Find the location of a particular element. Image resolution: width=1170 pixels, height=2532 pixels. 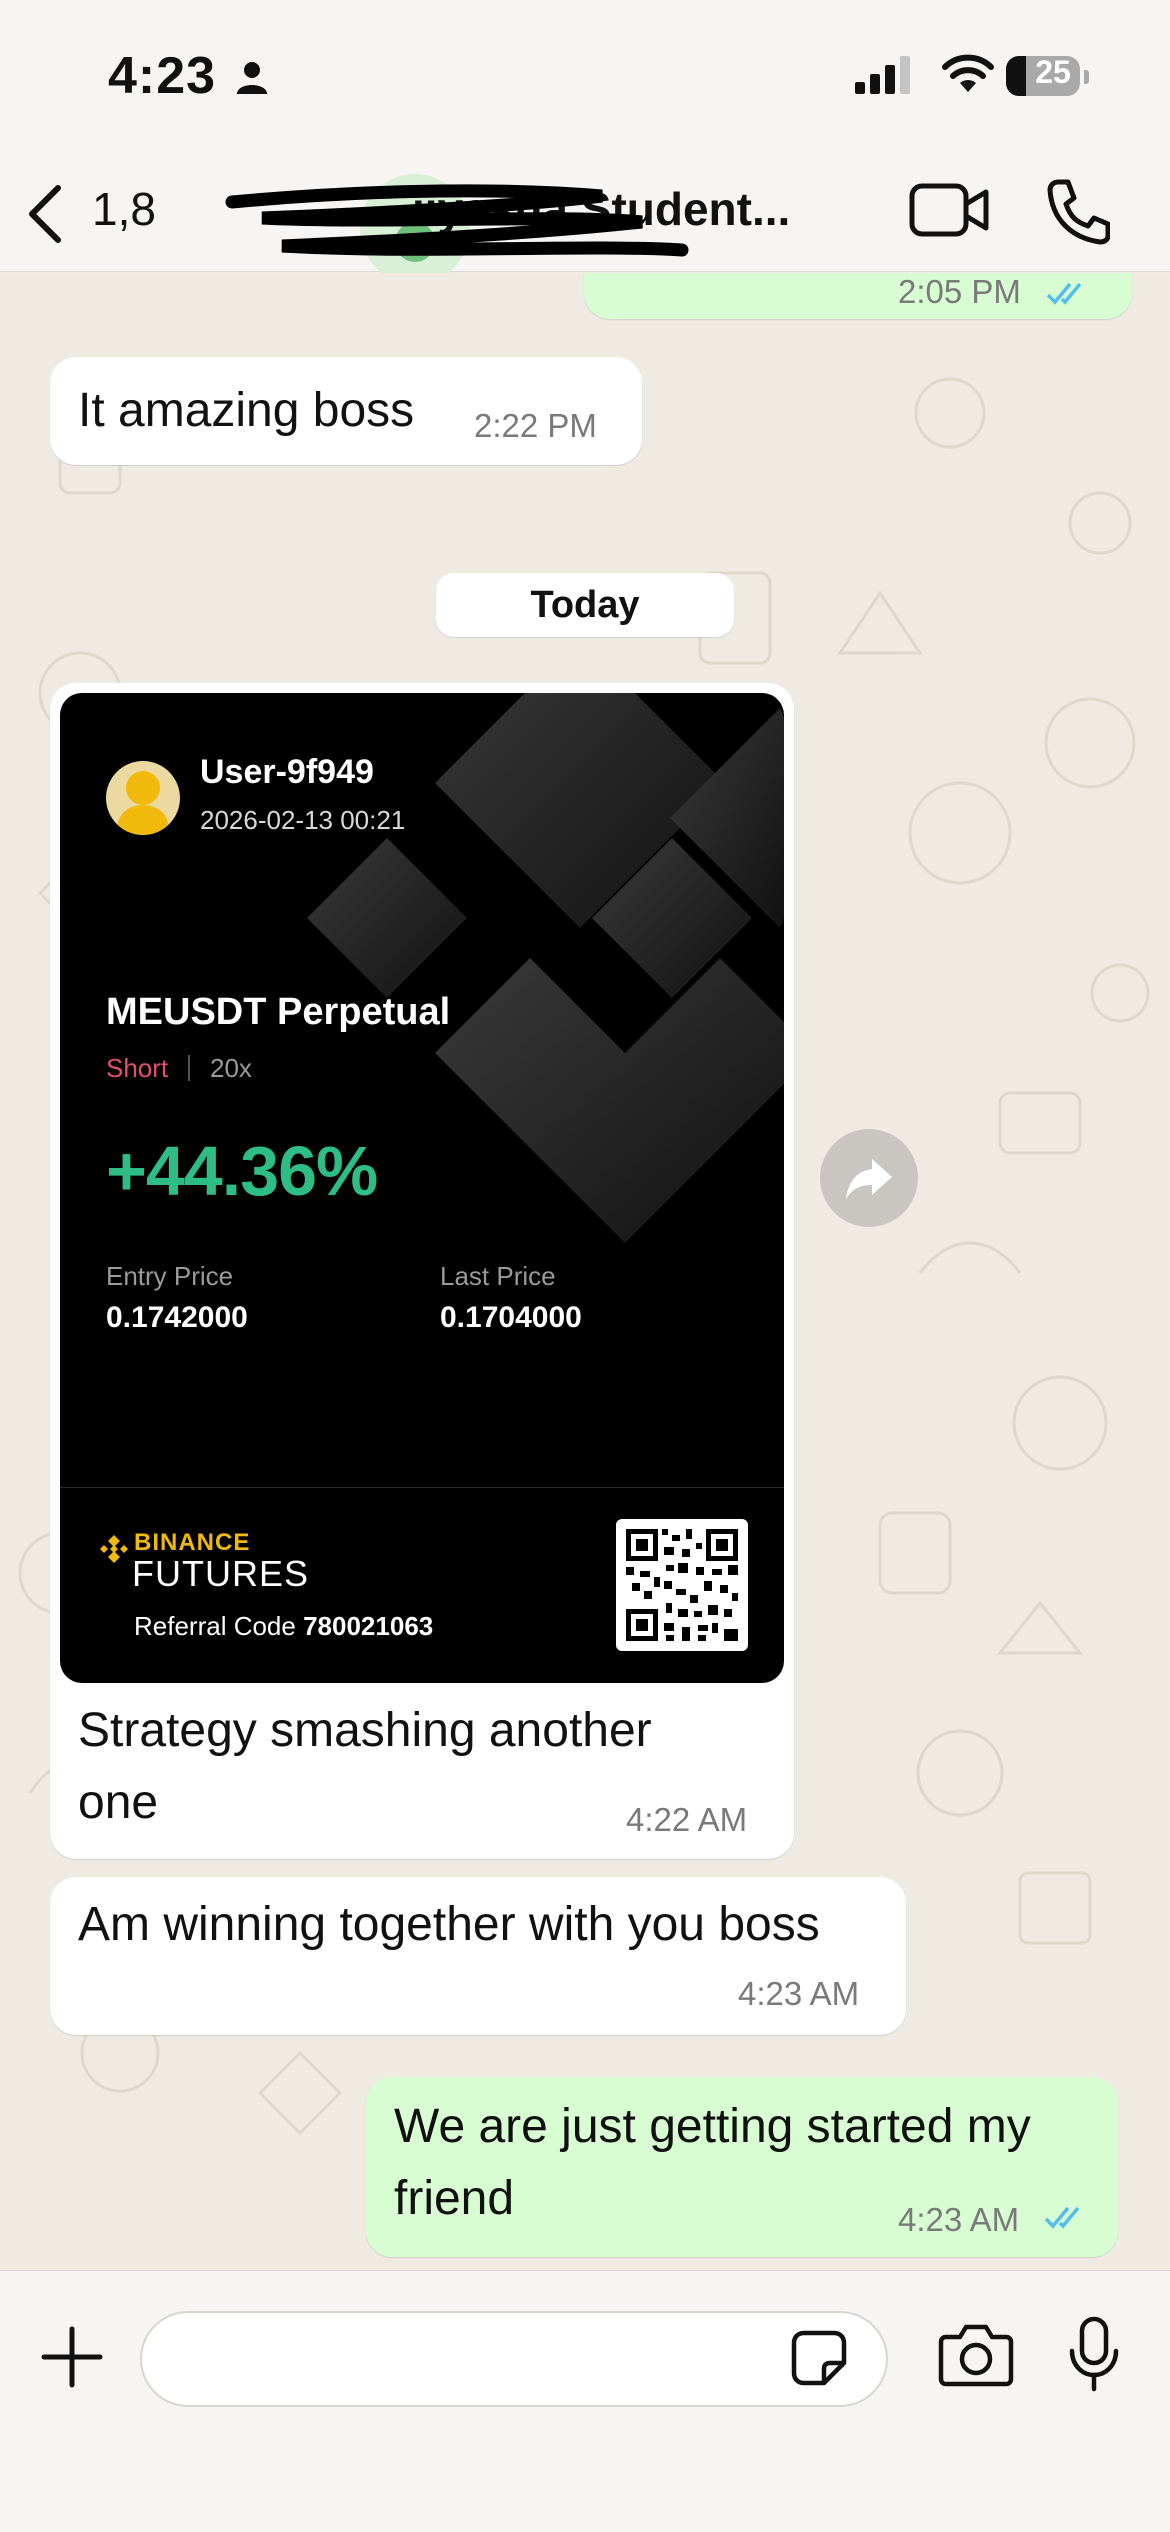

last-price-label: Last Price is located at coordinates (498, 1276).